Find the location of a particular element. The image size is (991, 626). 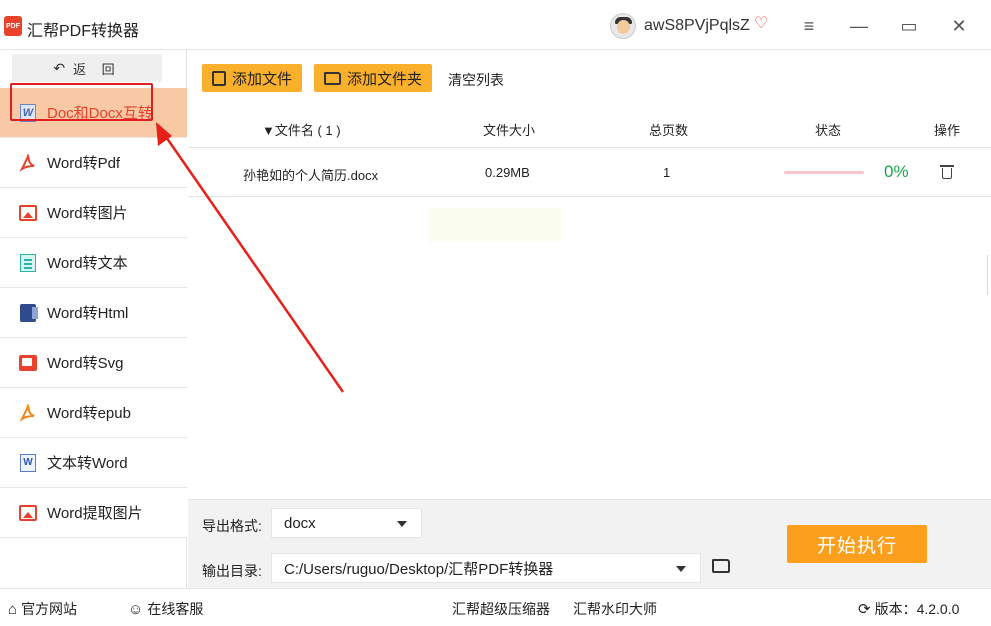

back-arrow-icon: ↶ is located at coordinates (59, 67).